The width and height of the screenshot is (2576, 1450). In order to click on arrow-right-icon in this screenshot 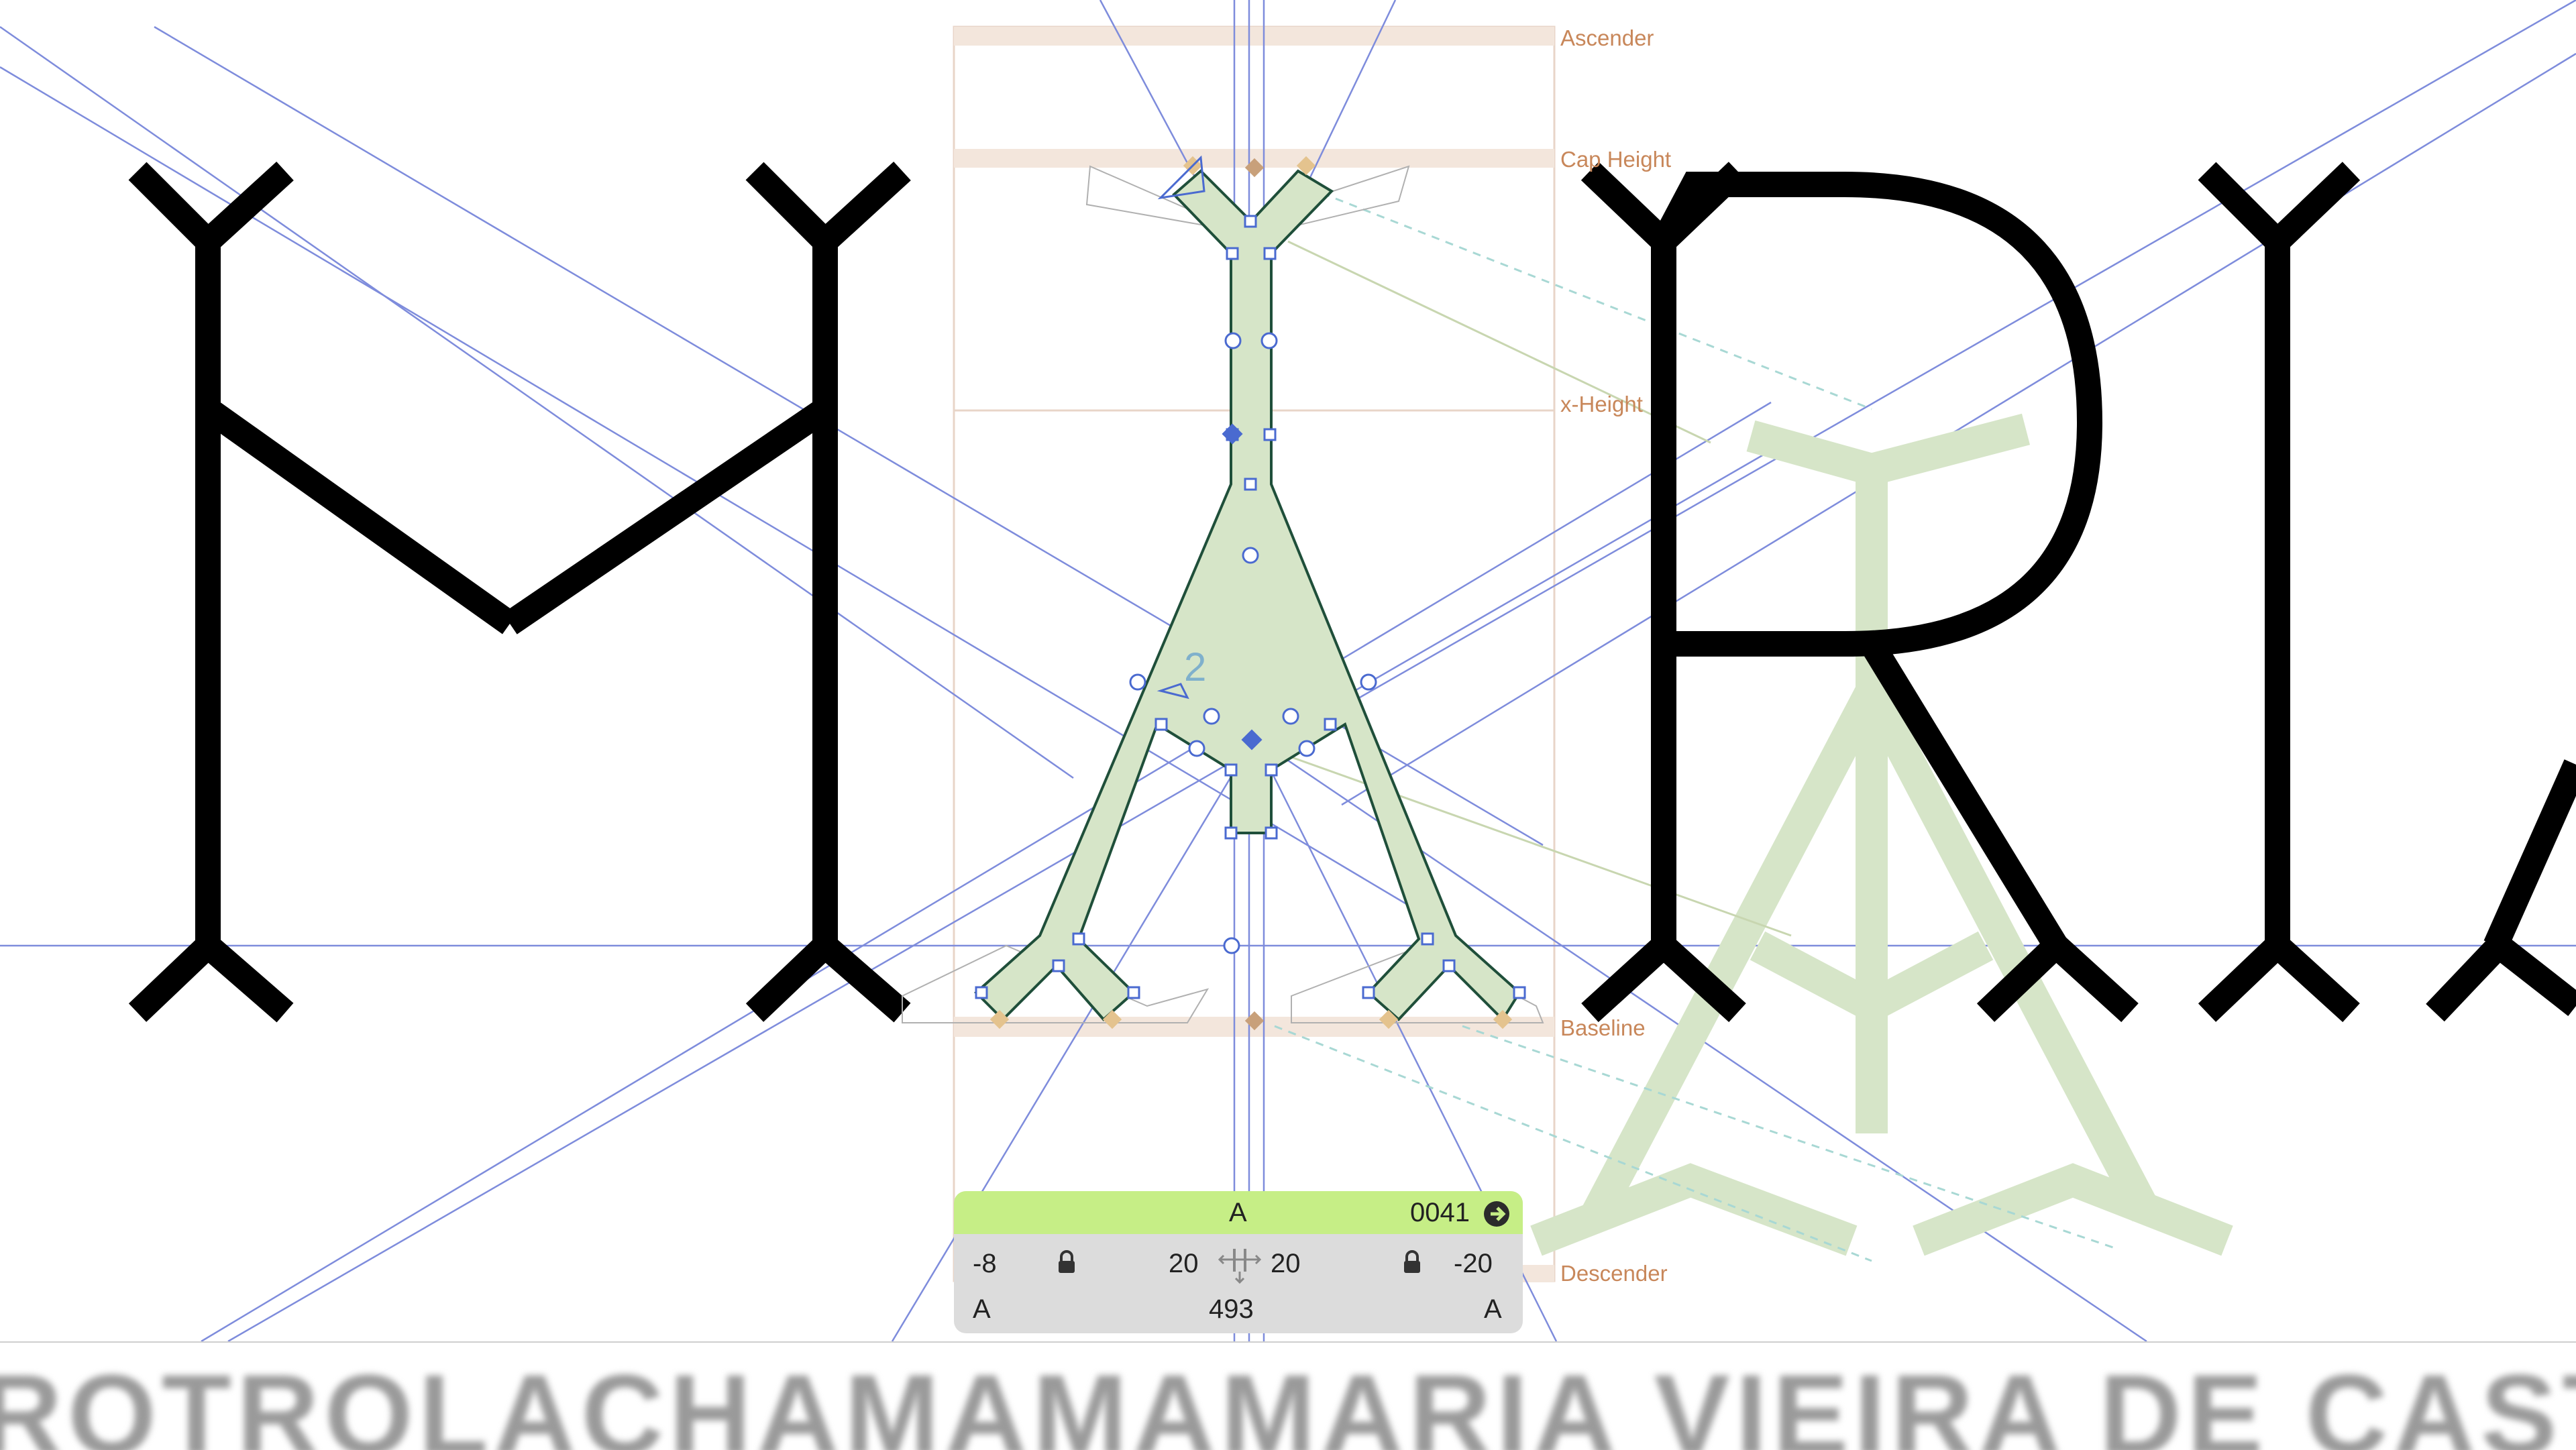, I will do `click(1498, 1214)`.